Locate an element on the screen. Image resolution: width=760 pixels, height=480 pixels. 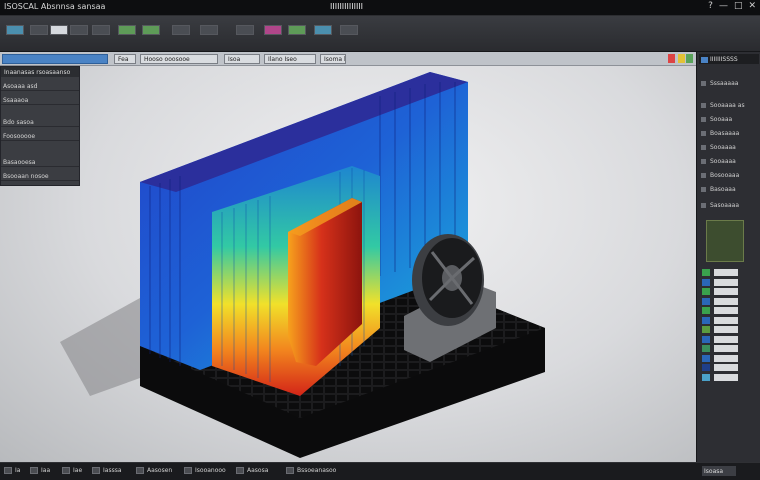
status-item: Ia is located at coordinates (12, 470).